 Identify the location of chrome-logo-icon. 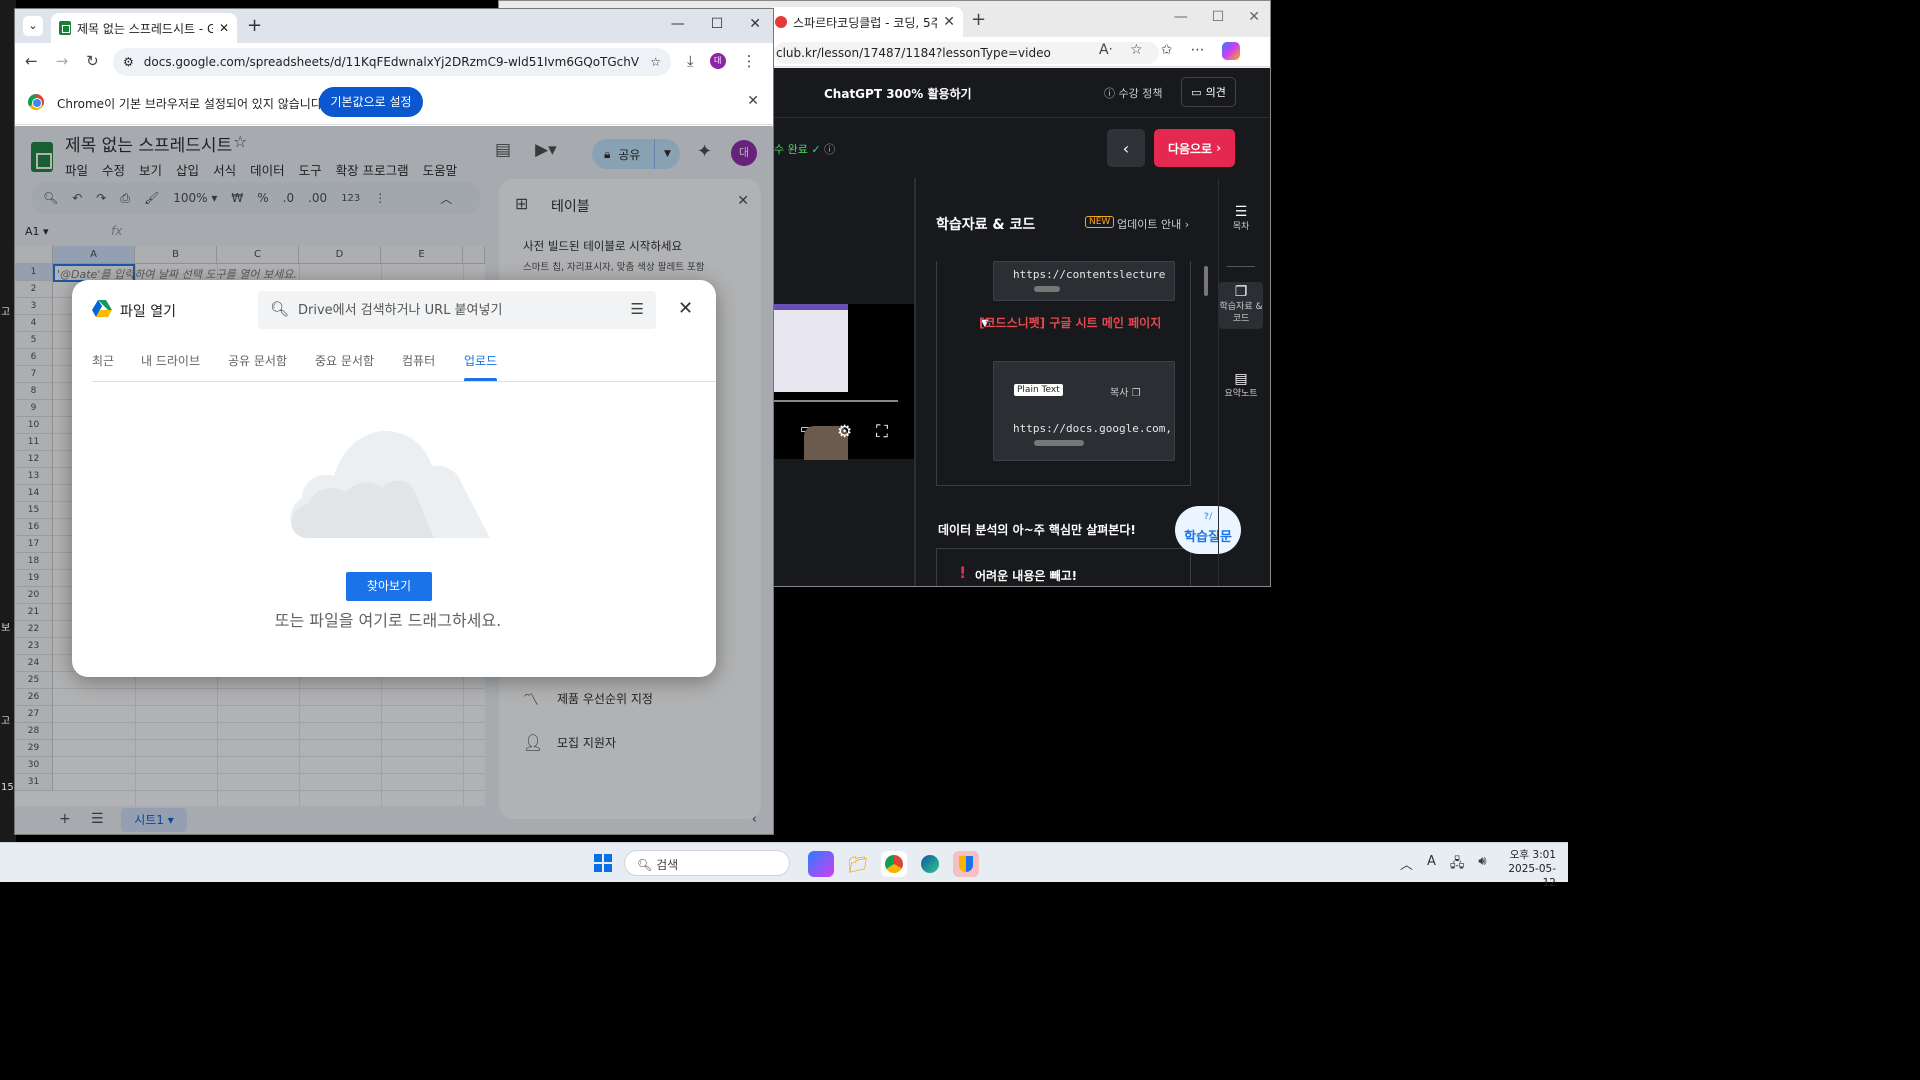
(36, 102).